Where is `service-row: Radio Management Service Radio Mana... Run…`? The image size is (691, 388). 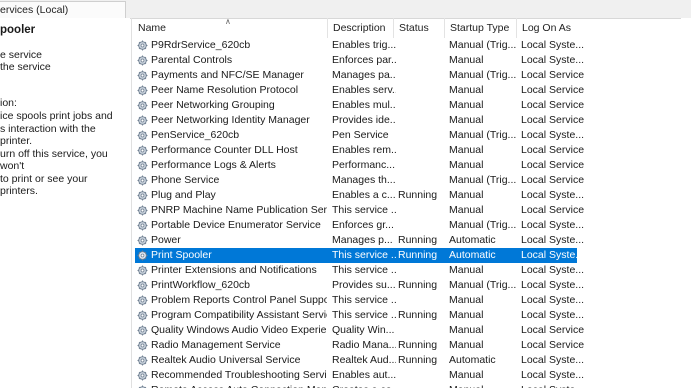 service-row: Radio Management Service Radio Mana... Run… is located at coordinates (411, 345).